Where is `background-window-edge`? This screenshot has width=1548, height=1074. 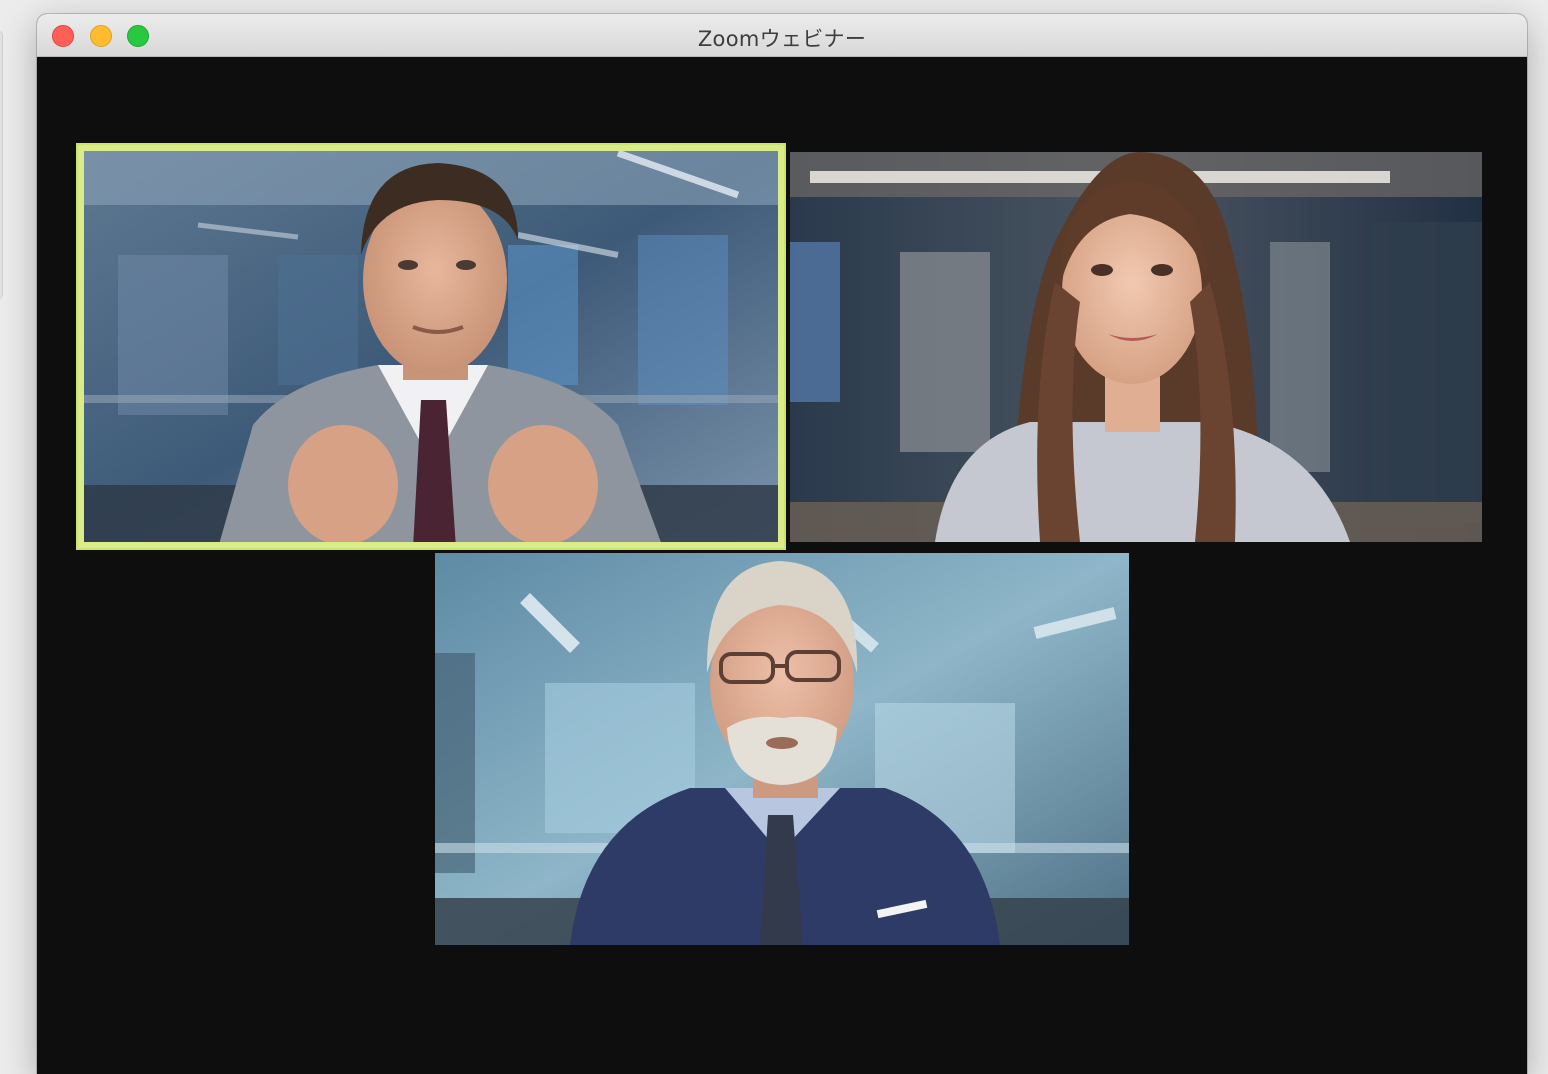
background-window-edge is located at coordinates (1, 165).